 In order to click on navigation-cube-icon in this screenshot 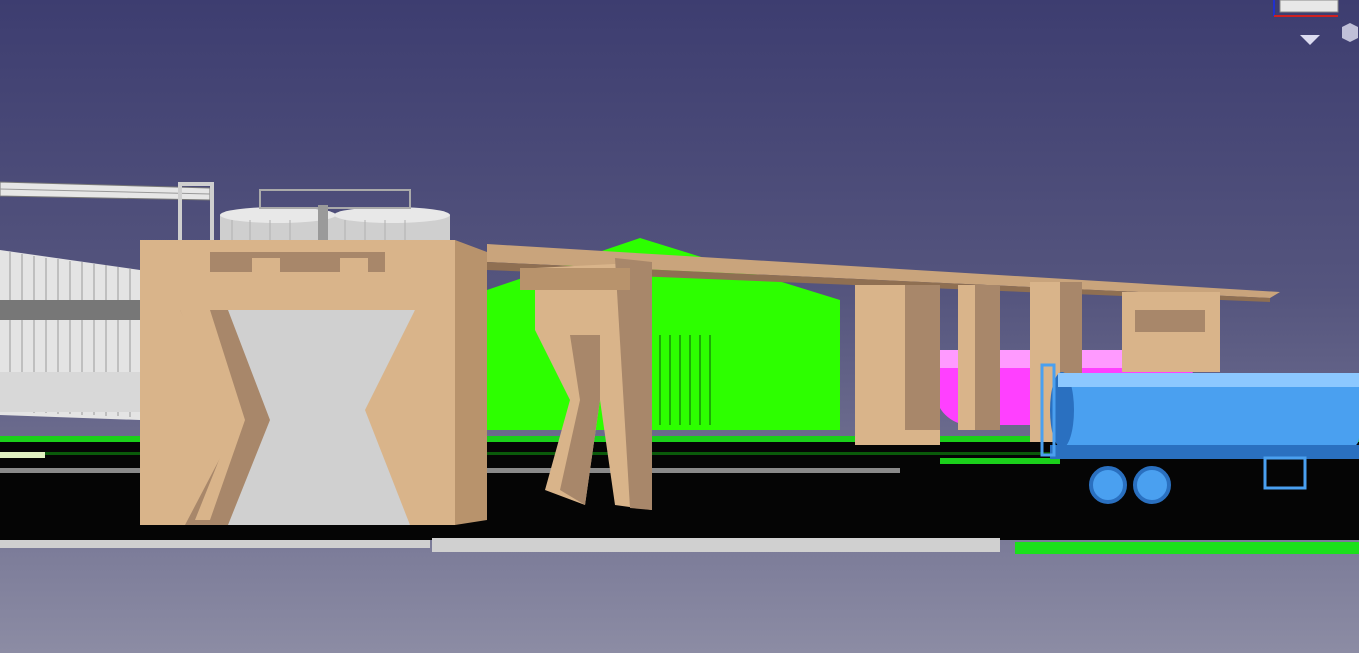, I will do `click(1313, 26)`.